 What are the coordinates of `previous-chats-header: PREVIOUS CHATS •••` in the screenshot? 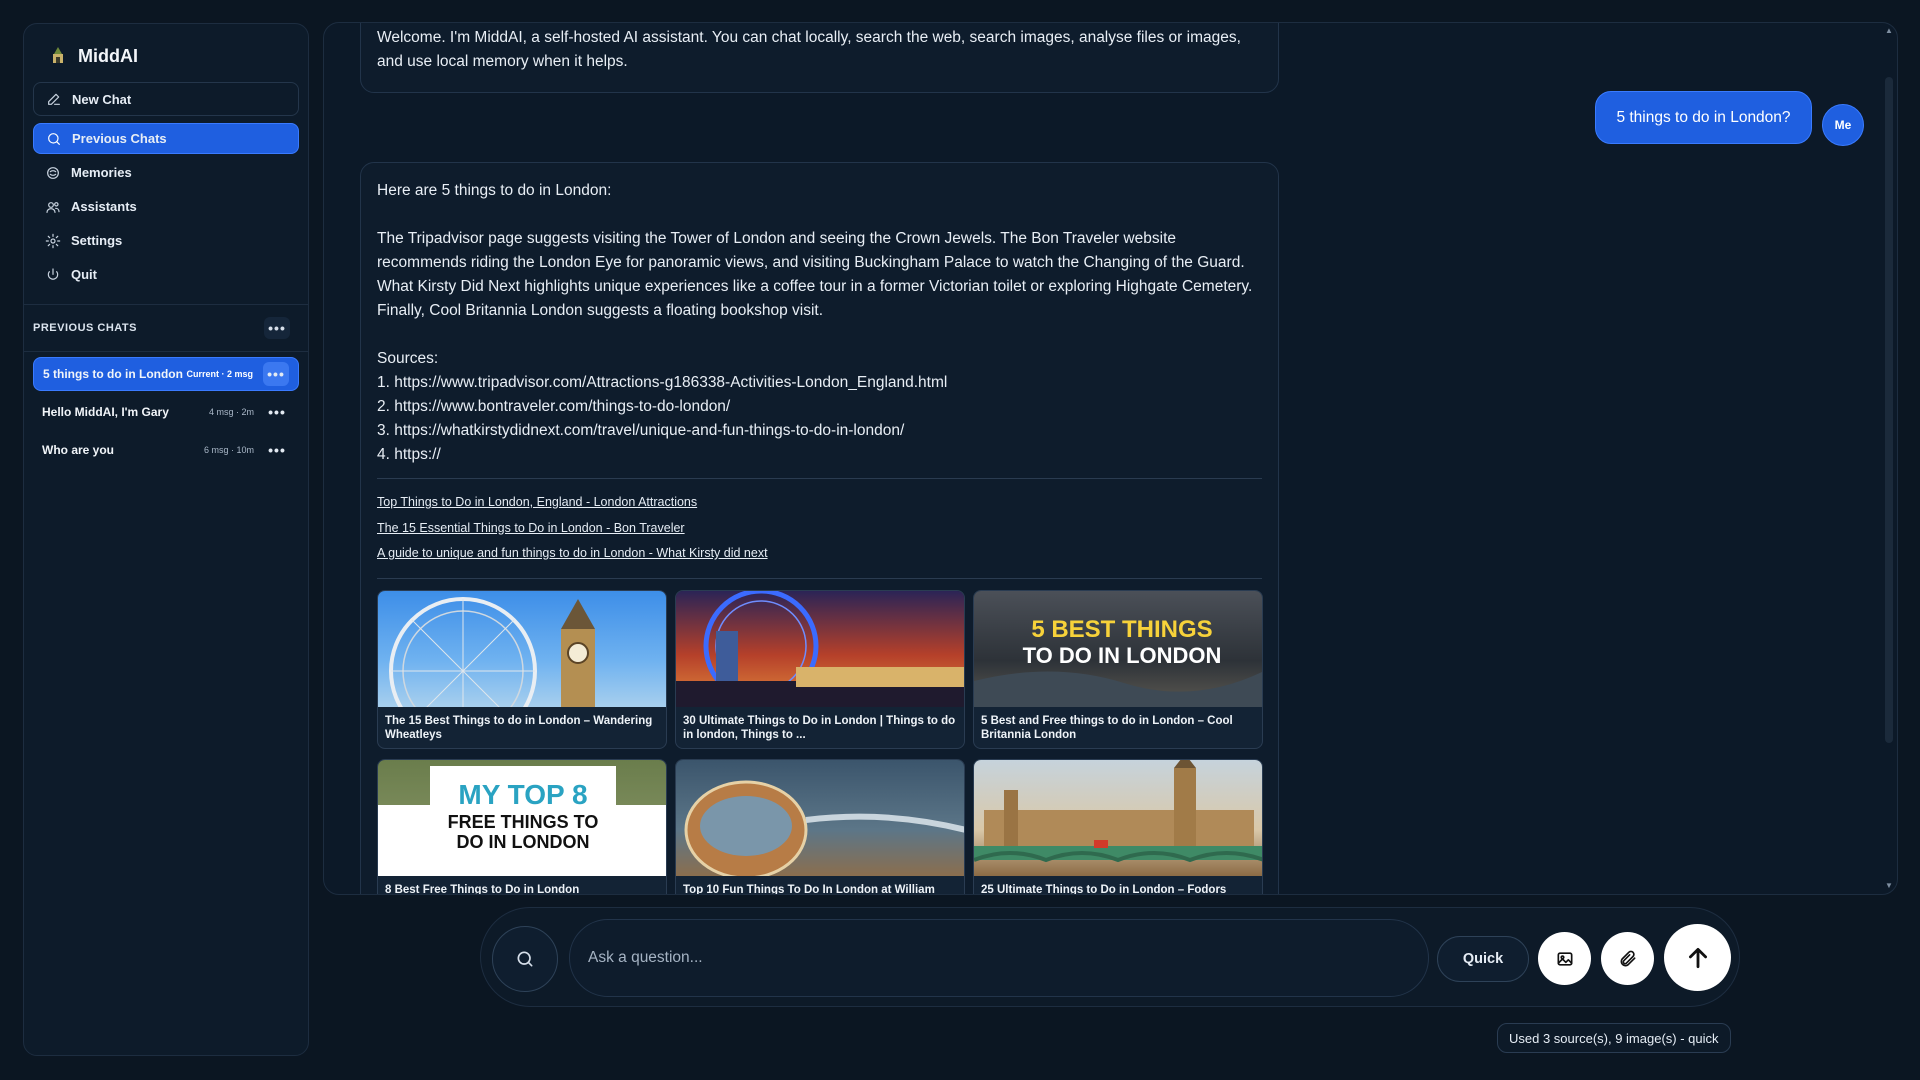 It's located at (166, 328).